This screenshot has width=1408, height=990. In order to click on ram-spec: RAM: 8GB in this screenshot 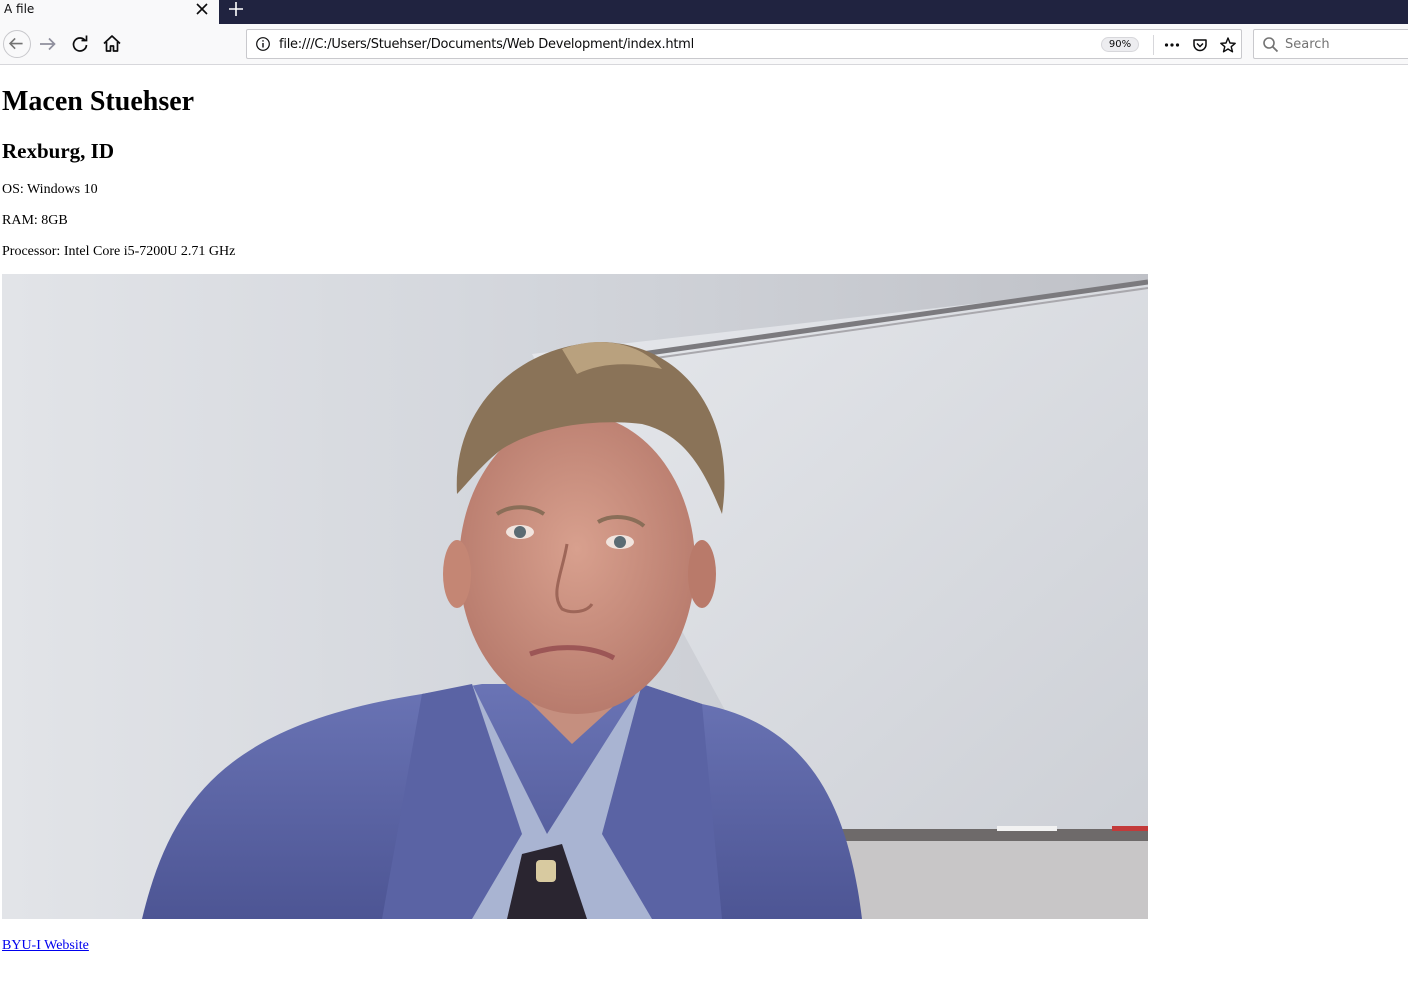, I will do `click(35, 220)`.